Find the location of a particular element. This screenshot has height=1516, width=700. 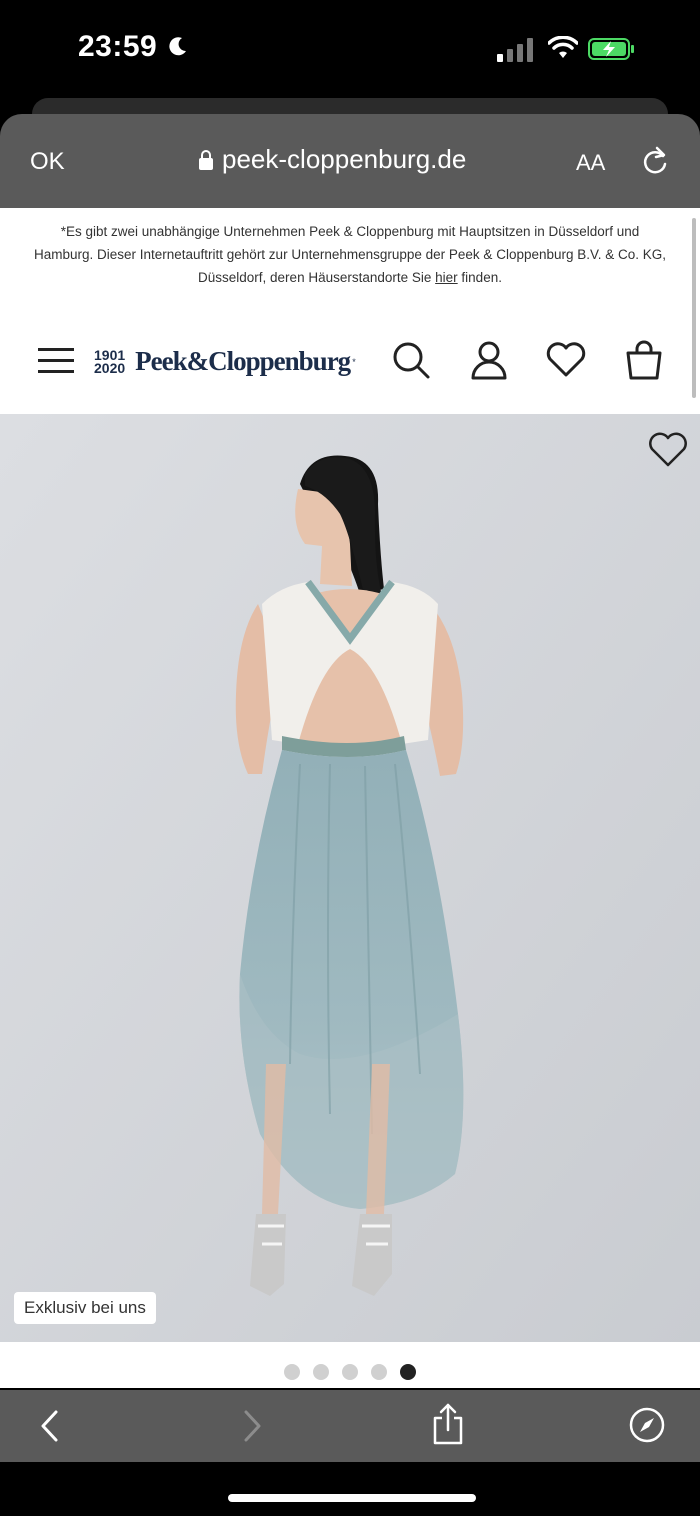

address-bar: peek-cloppenburg.de is located at coordinates (332, 159).